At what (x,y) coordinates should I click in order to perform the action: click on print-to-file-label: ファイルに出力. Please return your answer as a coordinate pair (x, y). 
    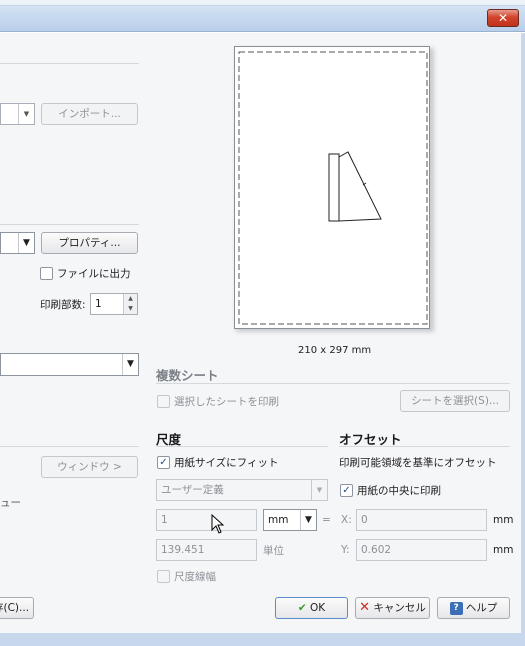
    Looking at the image, I should click on (94, 274).